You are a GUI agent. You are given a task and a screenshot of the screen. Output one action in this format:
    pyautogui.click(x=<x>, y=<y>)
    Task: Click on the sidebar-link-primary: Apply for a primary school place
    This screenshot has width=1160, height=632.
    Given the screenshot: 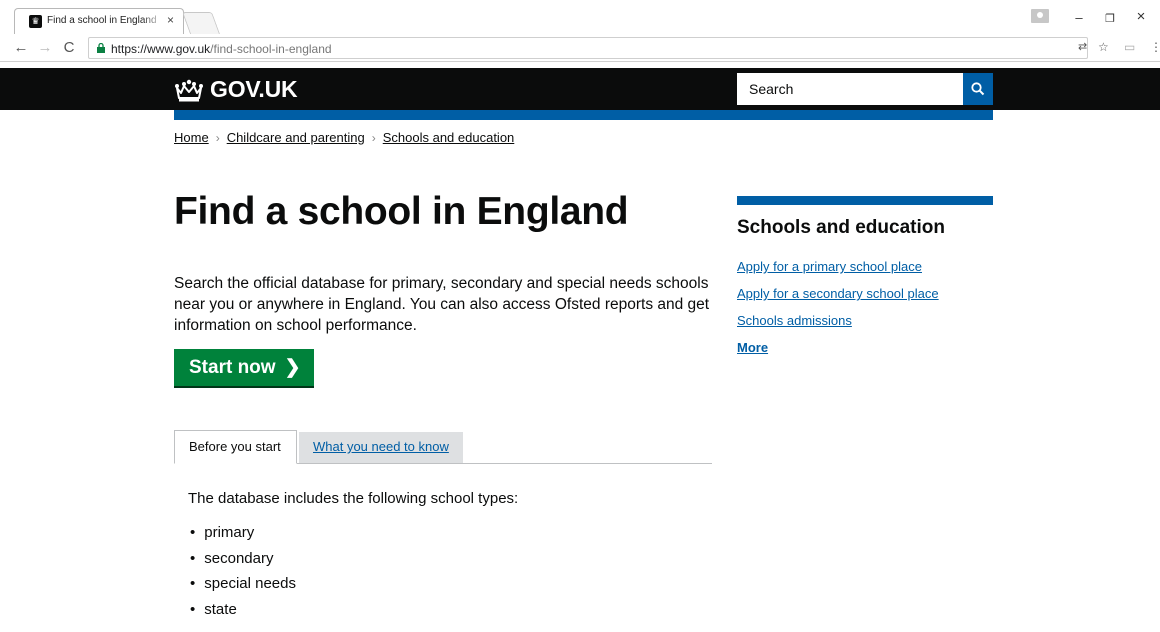 What is the action you would take?
    pyautogui.click(x=865, y=266)
    